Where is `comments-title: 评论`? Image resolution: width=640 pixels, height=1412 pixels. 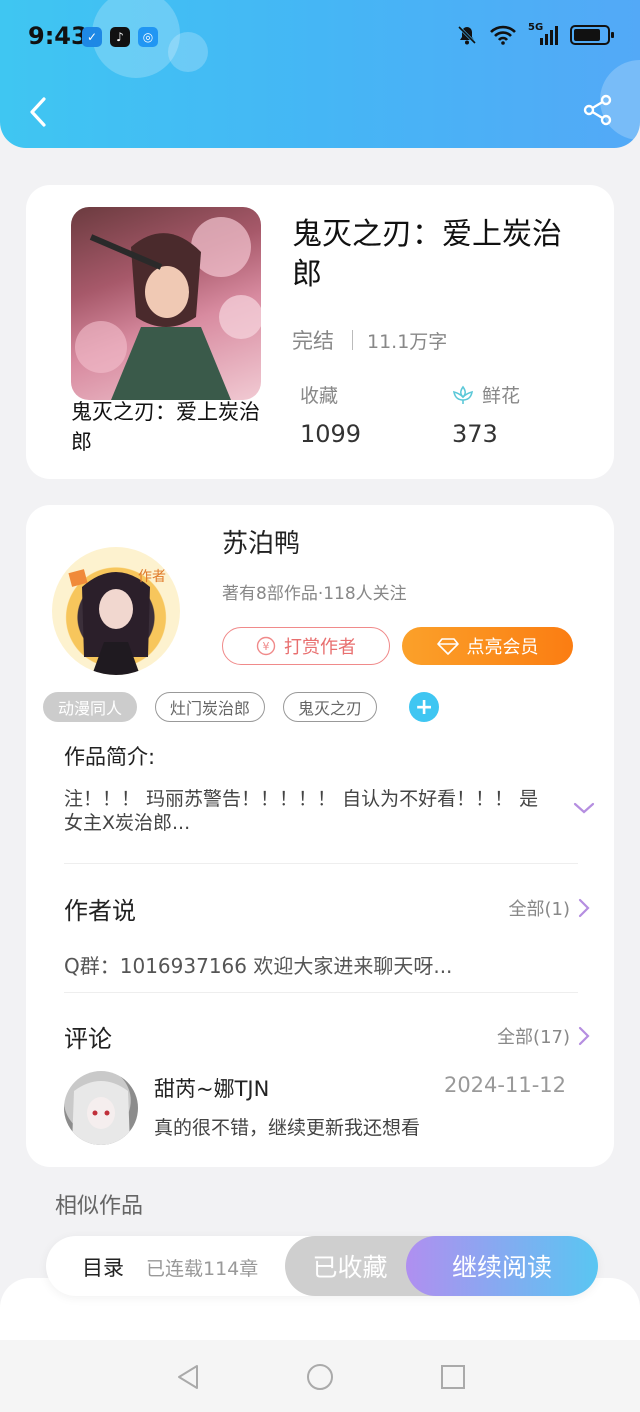
comments-title: 评论 is located at coordinates (88, 1039).